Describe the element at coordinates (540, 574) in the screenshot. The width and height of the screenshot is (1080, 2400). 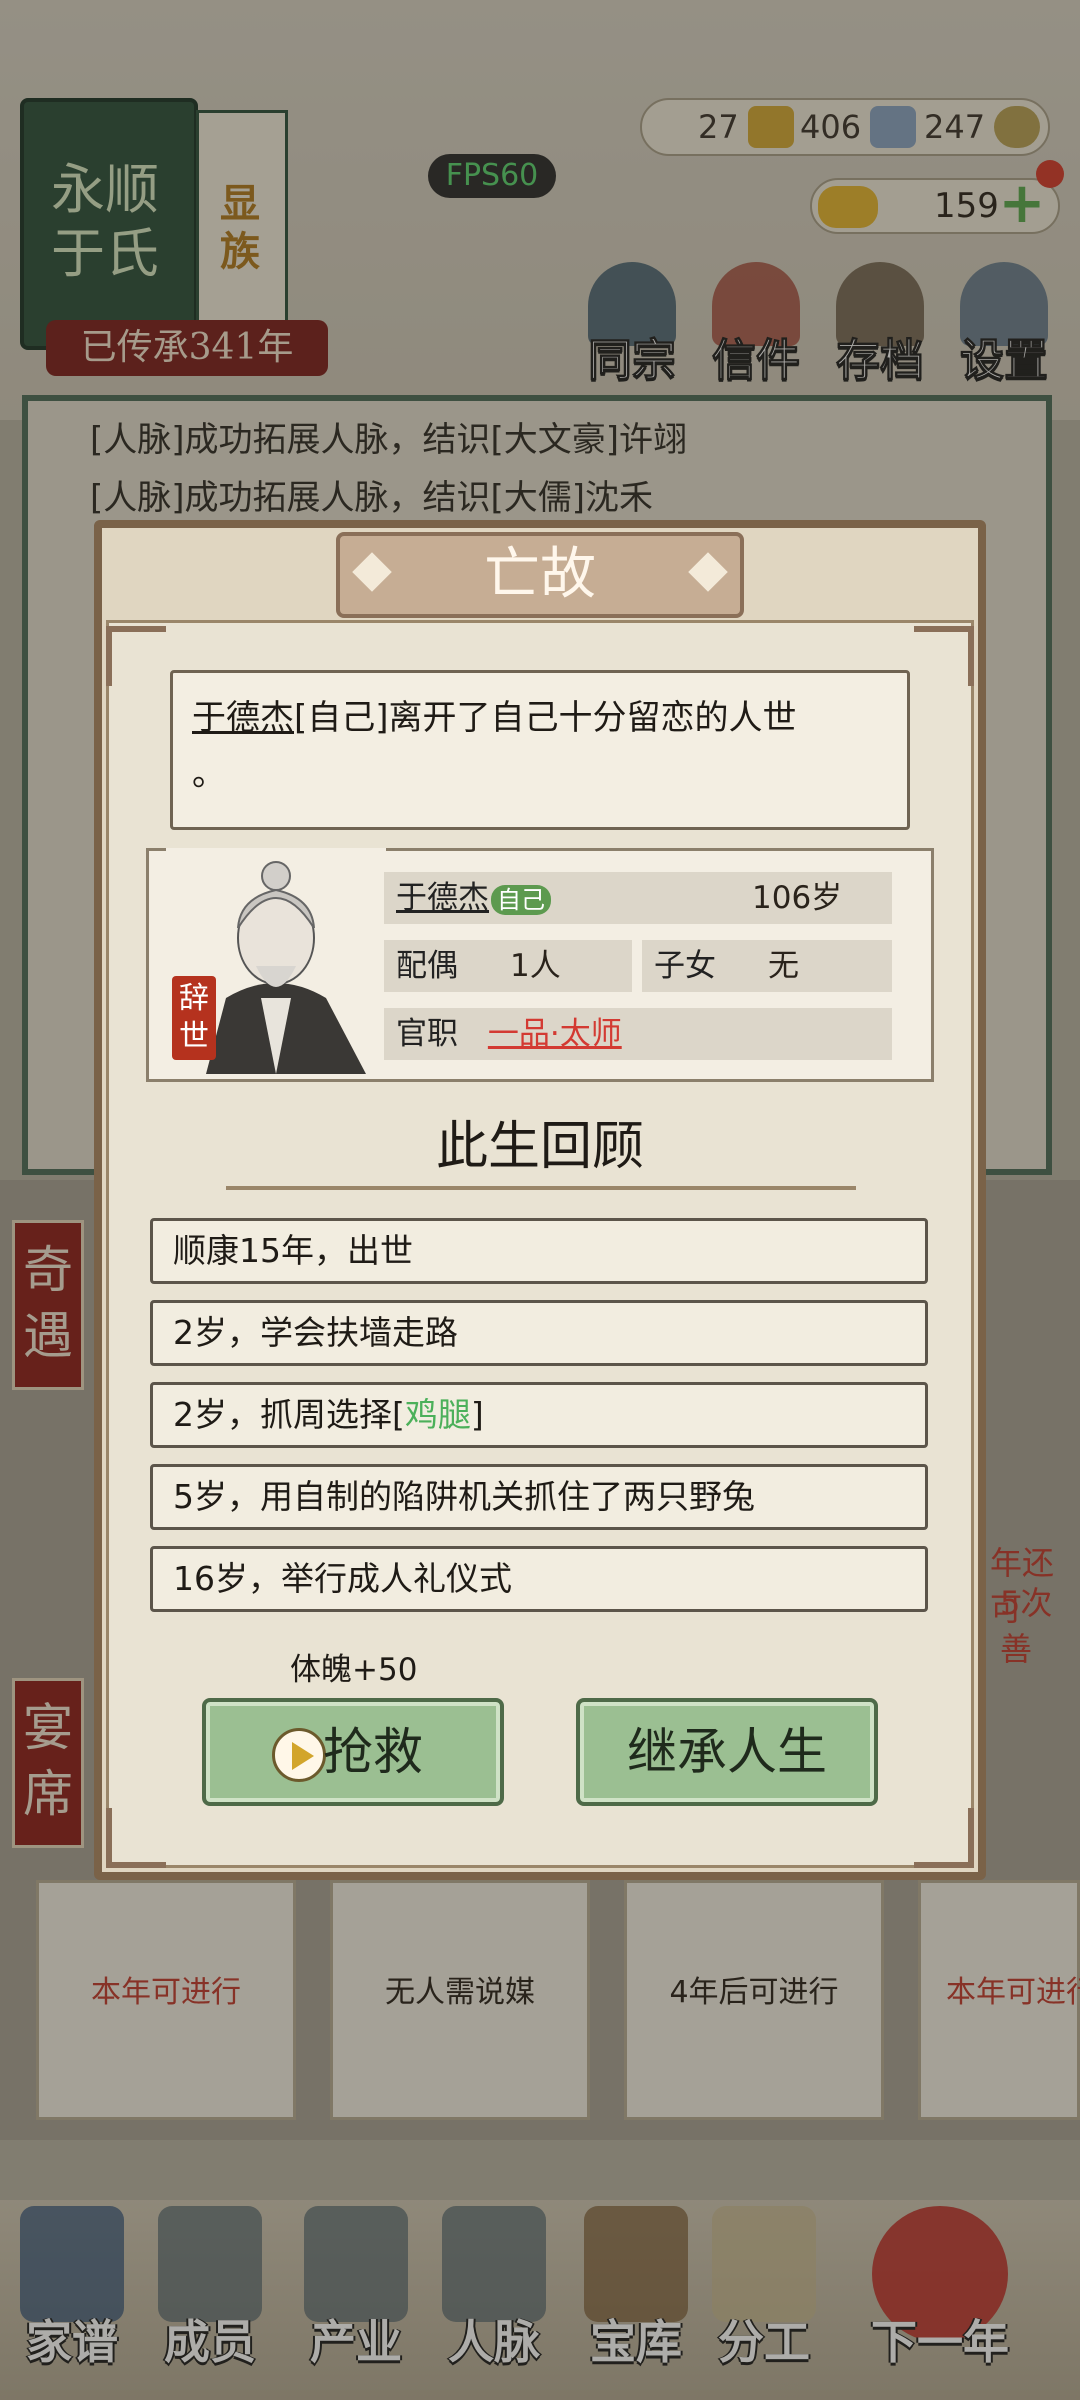
I see `dialog-title: 亡故` at that location.